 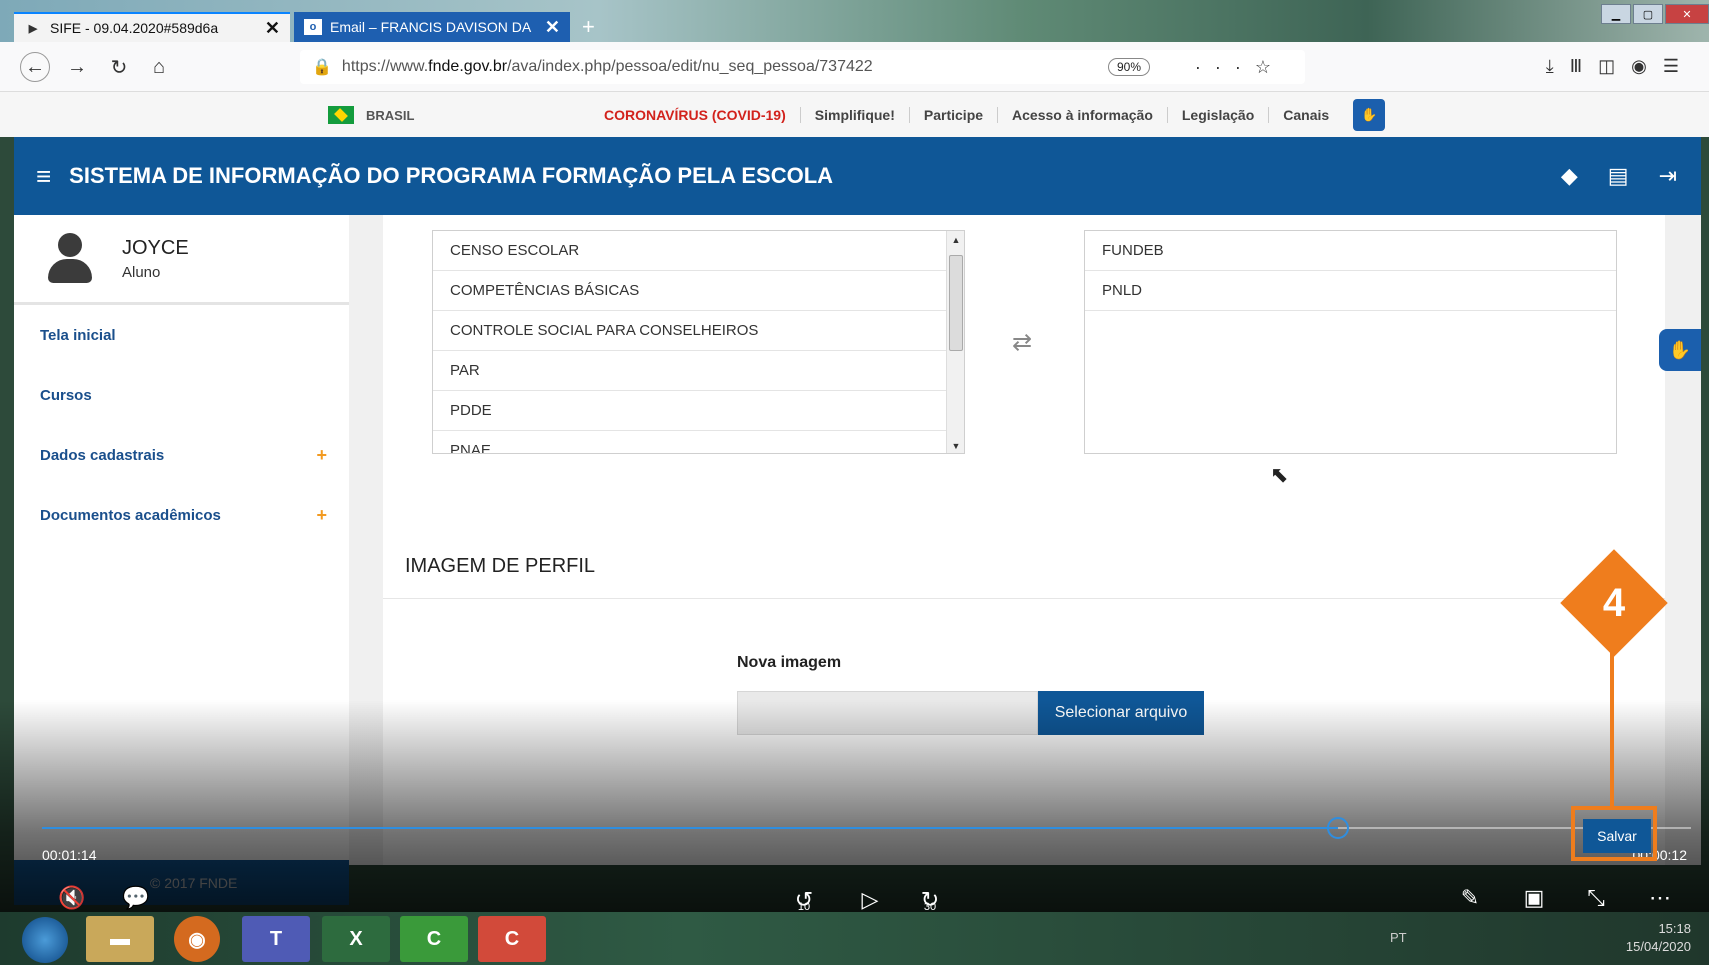 What do you see at coordinates (77, 67) in the screenshot?
I see `forward-icon: →` at bounding box center [77, 67].